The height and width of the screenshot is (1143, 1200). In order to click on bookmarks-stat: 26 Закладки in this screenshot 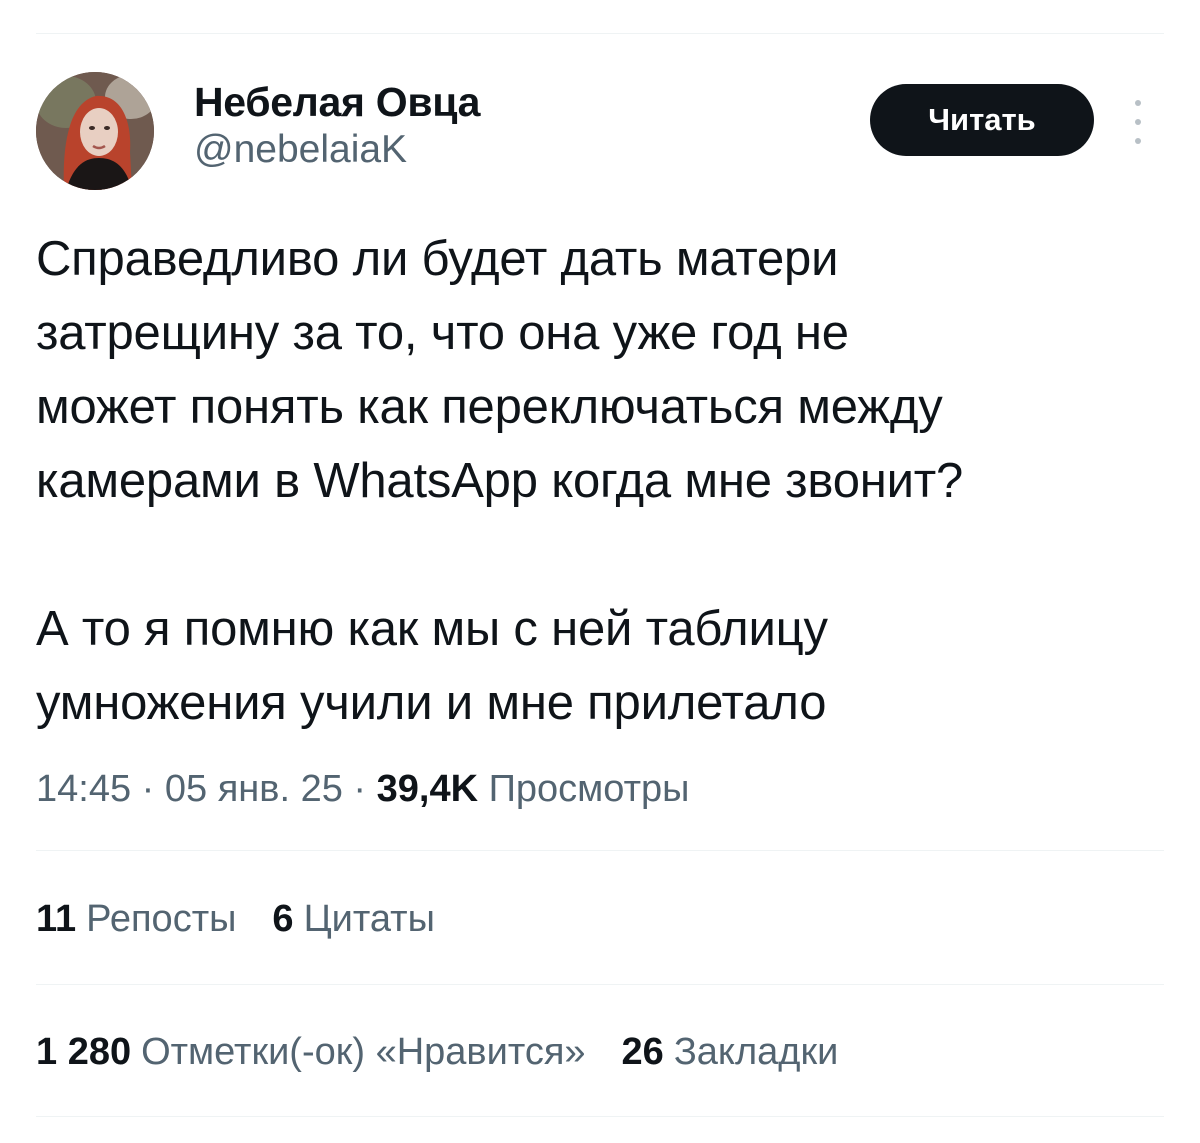, I will do `click(730, 1052)`.